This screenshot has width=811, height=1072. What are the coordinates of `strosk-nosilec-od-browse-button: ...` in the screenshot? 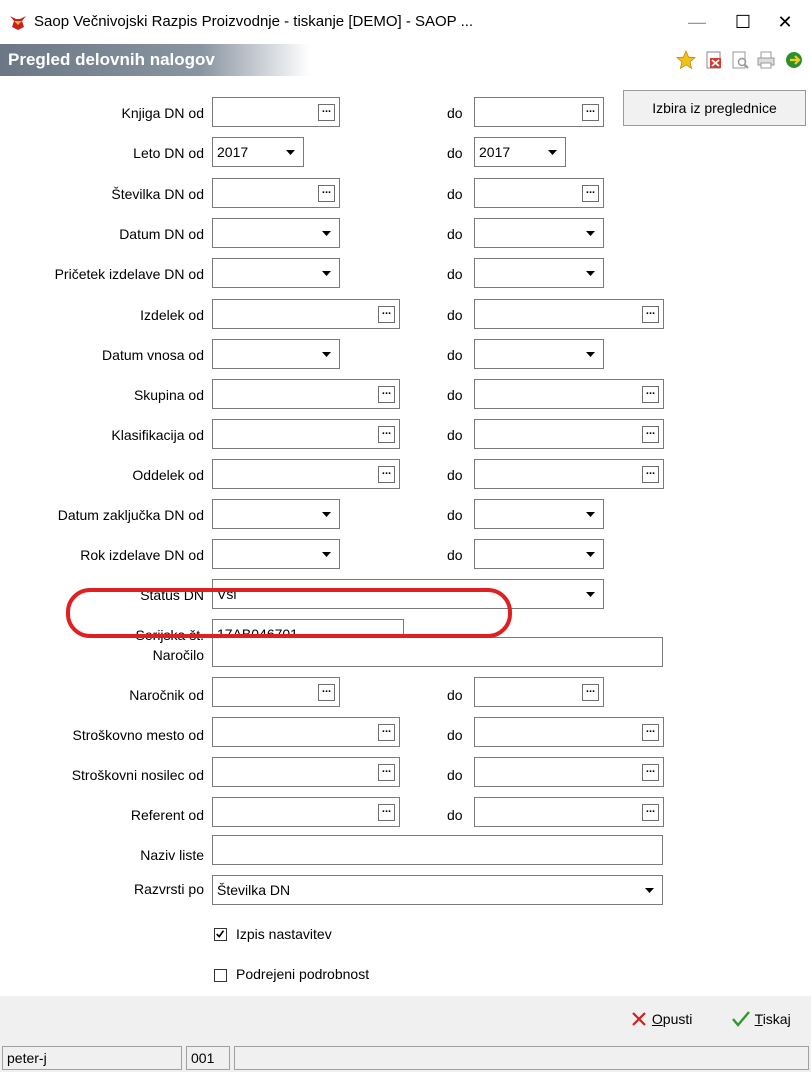 It's located at (386, 772).